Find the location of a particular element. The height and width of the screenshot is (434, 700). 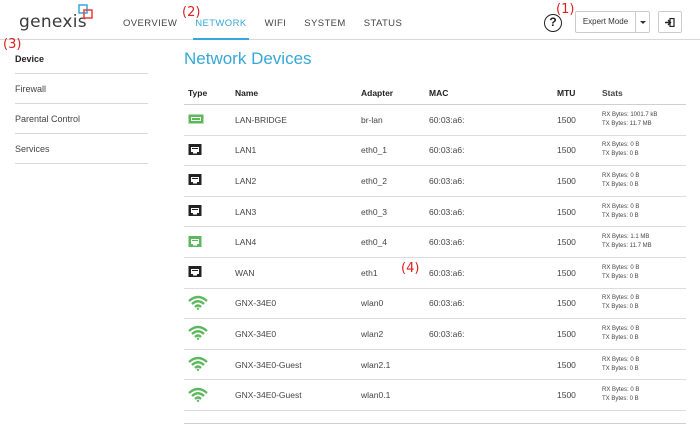

logout-button is located at coordinates (670, 22).